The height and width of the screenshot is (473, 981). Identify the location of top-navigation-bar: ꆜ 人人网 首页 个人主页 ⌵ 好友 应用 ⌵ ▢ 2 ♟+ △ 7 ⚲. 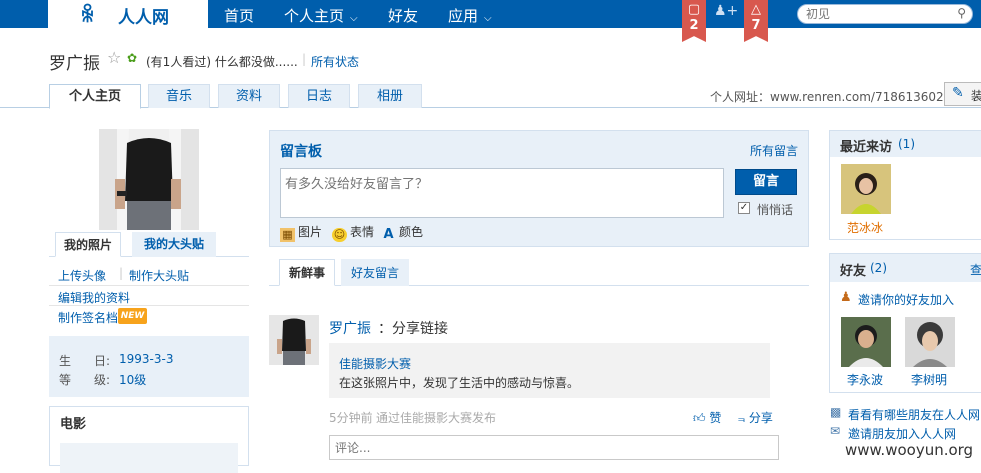
(490, 21).